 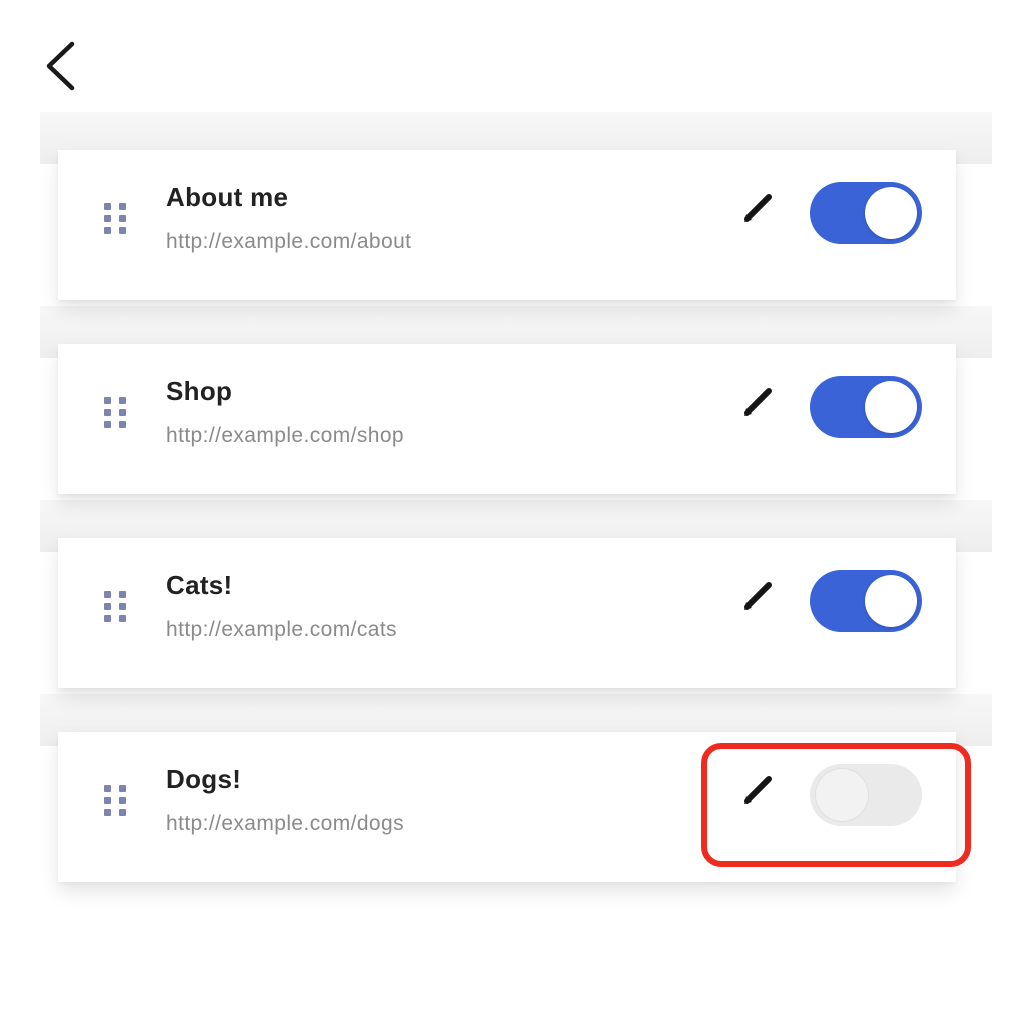 I want to click on link-url: http://example.com/about, so click(x=289, y=241).